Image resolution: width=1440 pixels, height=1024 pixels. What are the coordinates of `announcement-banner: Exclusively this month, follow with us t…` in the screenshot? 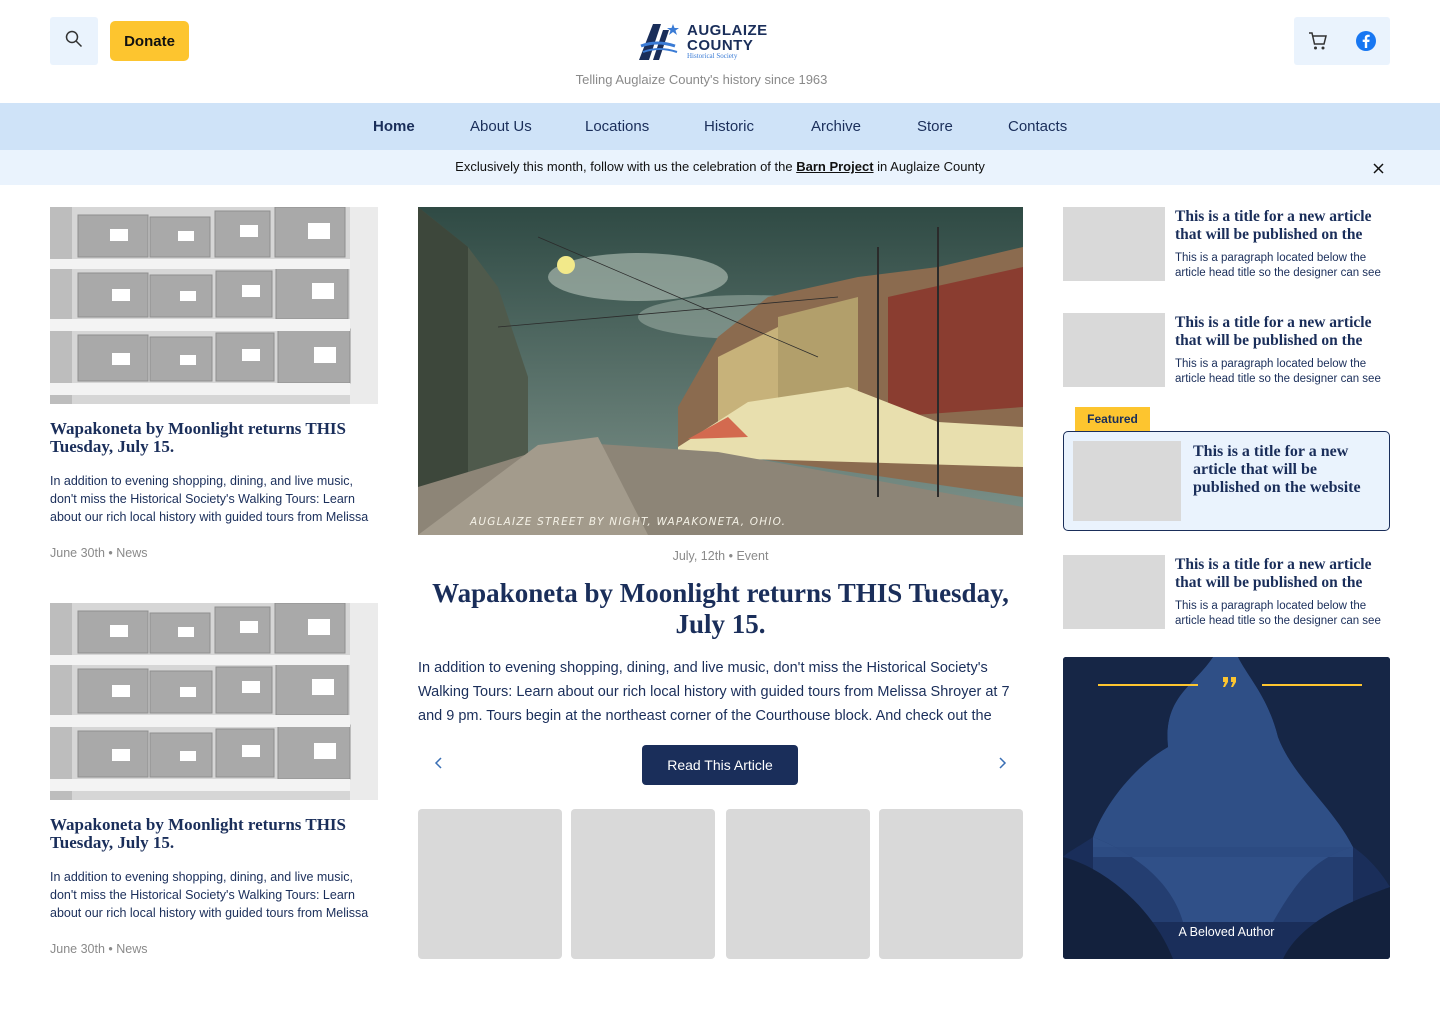 It's located at (720, 167).